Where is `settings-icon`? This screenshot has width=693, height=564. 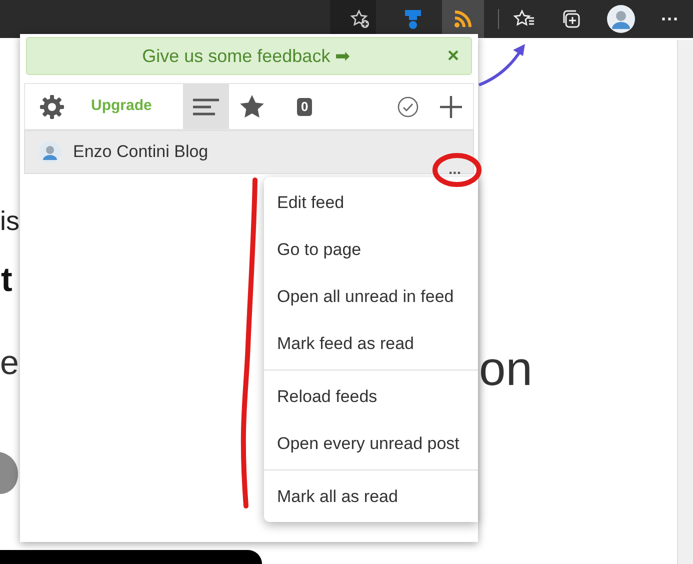 settings-icon is located at coordinates (52, 107).